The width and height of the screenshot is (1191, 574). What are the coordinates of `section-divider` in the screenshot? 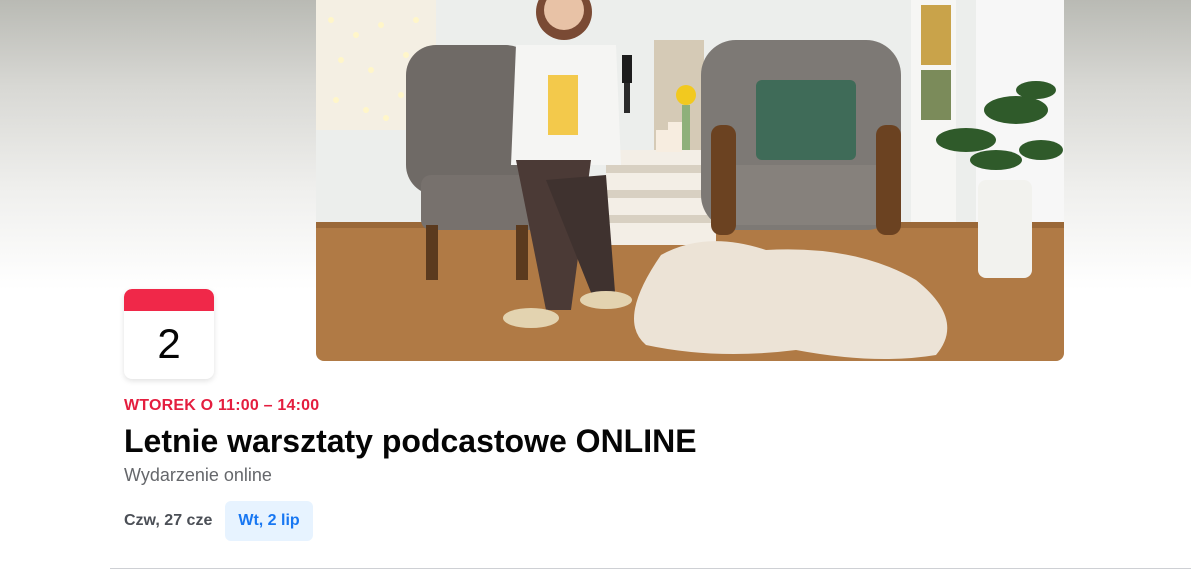 It's located at (650, 568).